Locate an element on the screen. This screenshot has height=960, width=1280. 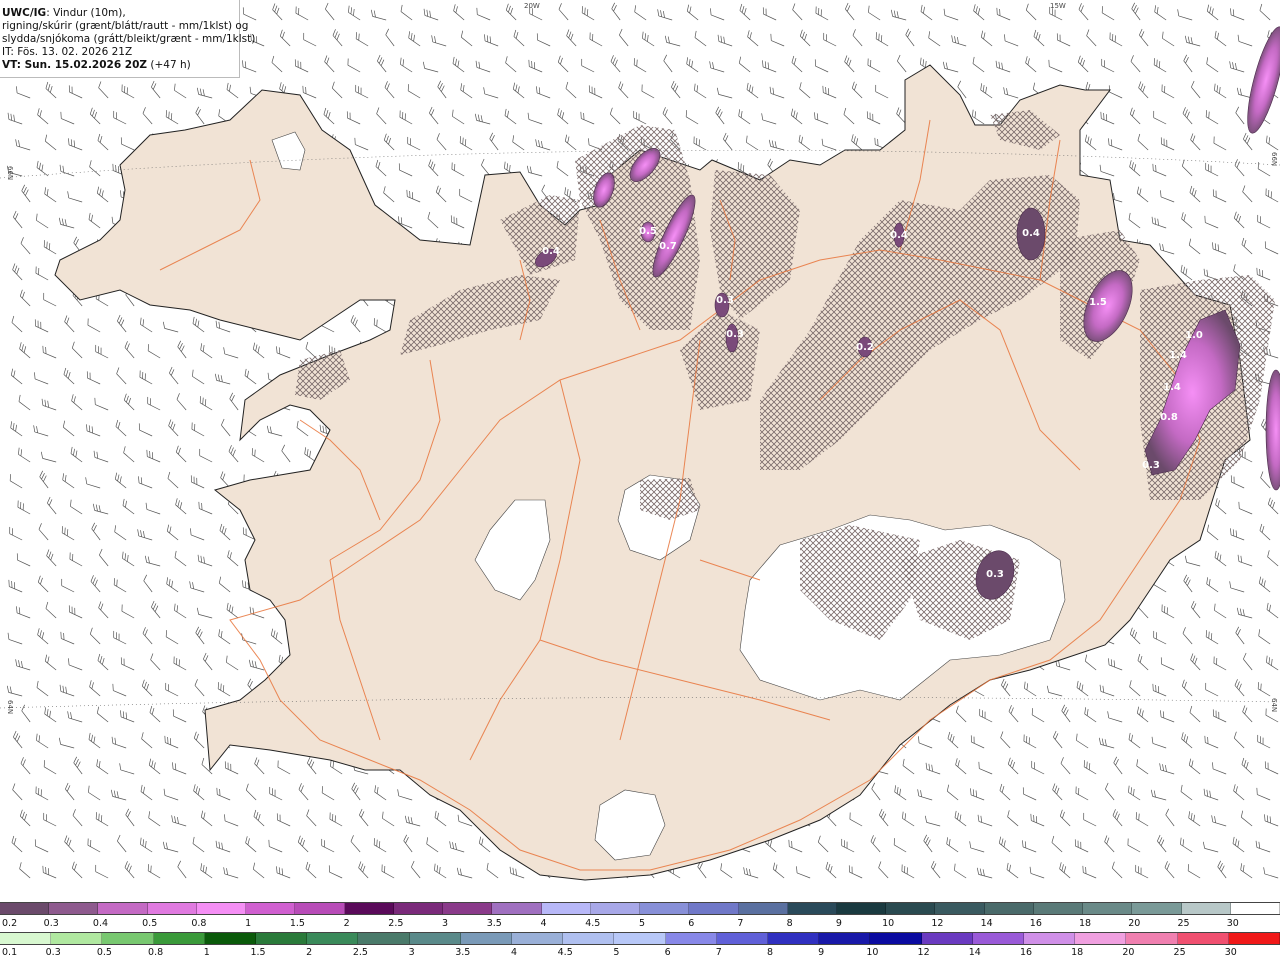
initial-time: IT: Fös. 13. 02. 2026 21Z is located at coordinates (67, 52).